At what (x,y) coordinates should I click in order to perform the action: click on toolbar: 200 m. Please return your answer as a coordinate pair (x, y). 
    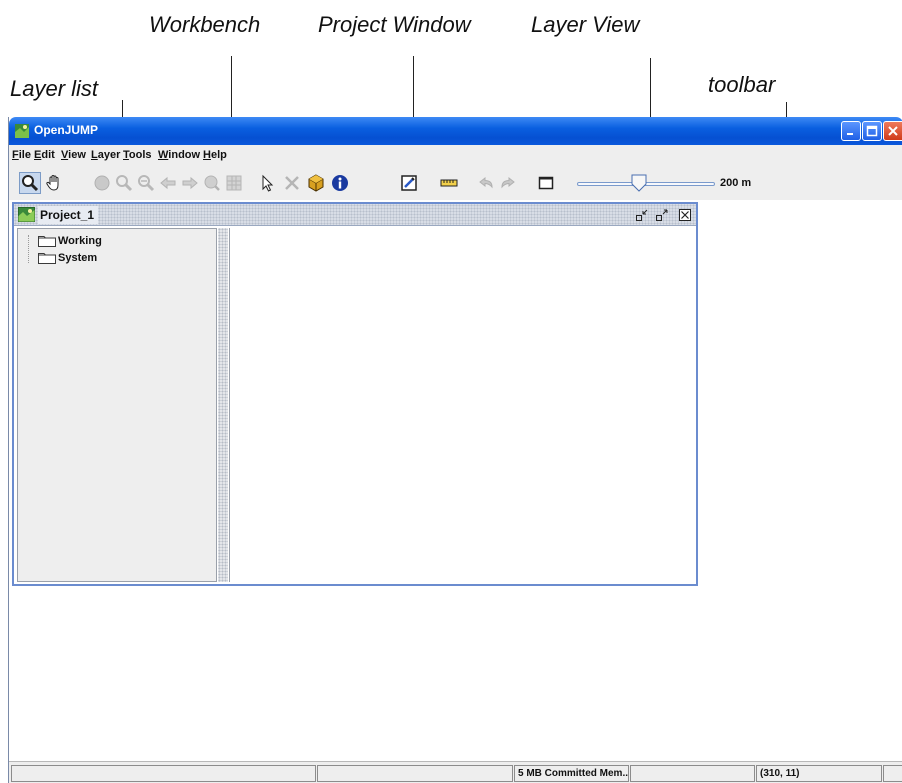
    Looking at the image, I should click on (455, 183).